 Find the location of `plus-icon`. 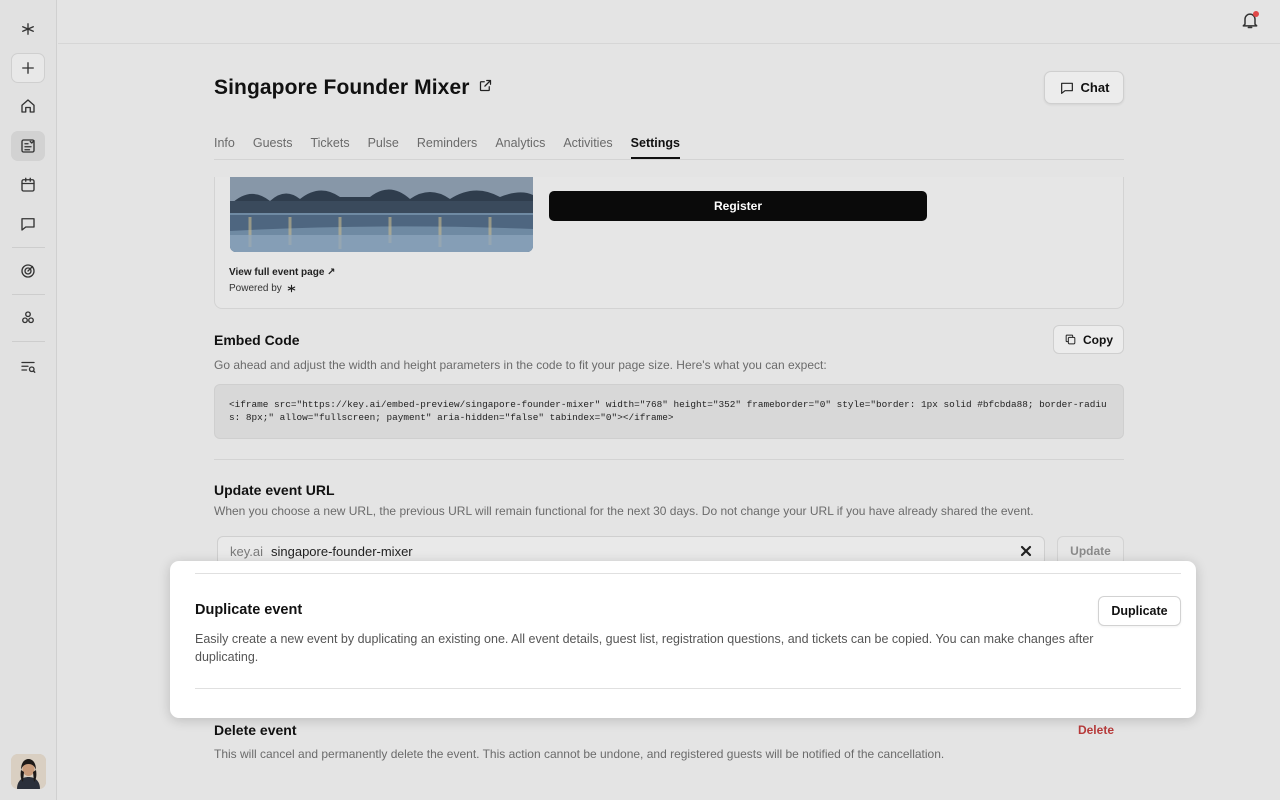

plus-icon is located at coordinates (28, 68).